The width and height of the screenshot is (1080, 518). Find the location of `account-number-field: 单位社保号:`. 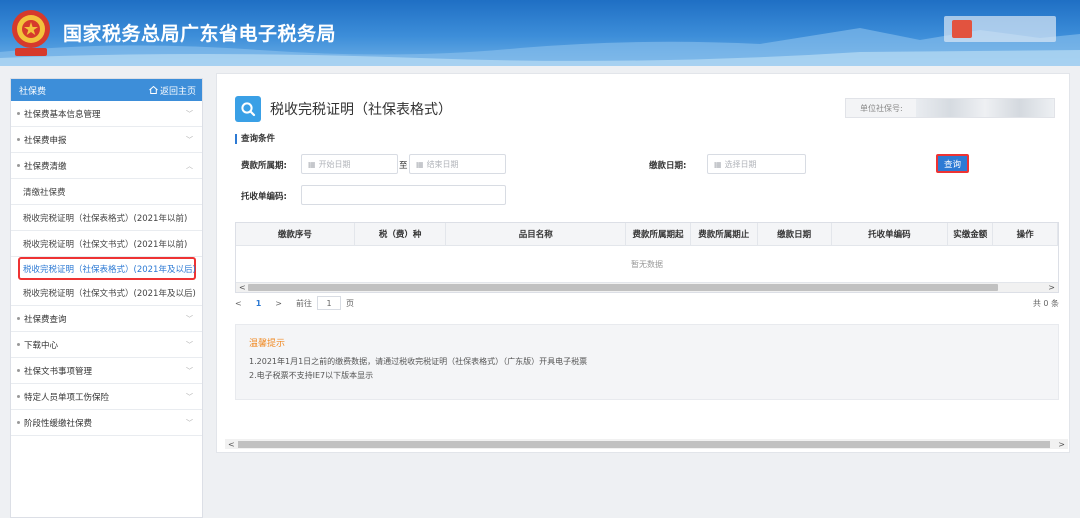

account-number-field: 单位社保号: is located at coordinates (950, 108).